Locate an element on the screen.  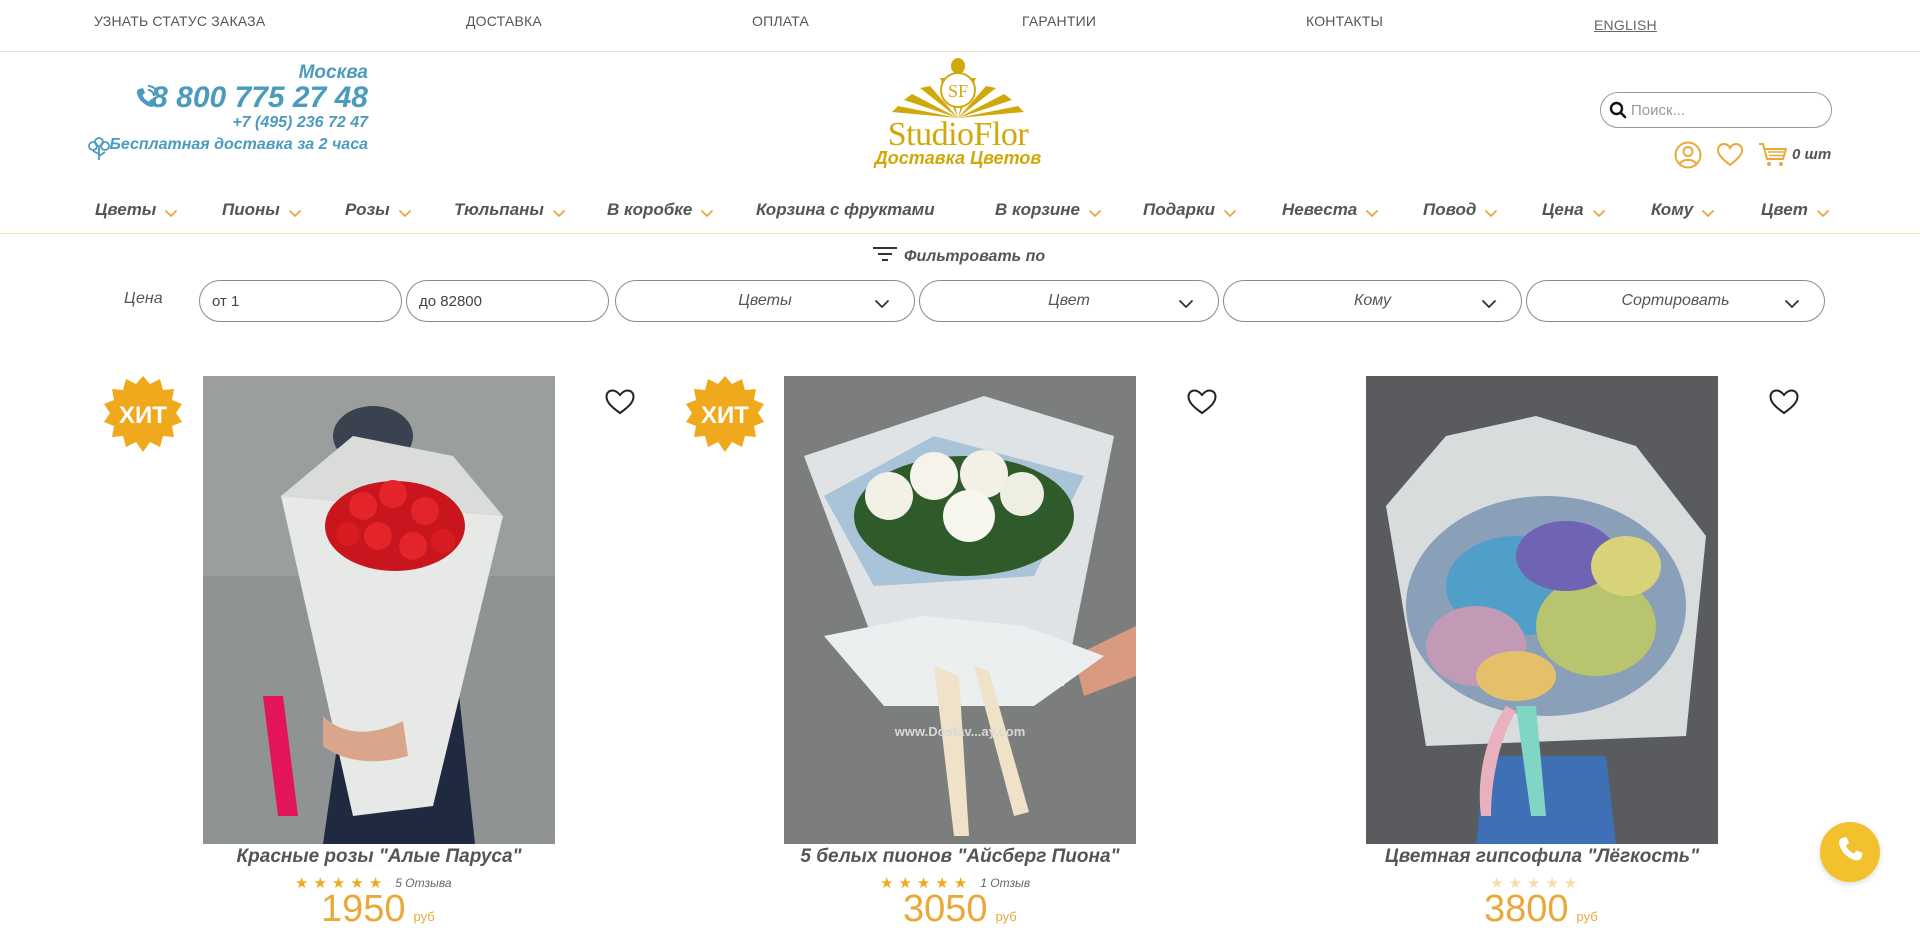
filter-icon is located at coordinates (885, 256).